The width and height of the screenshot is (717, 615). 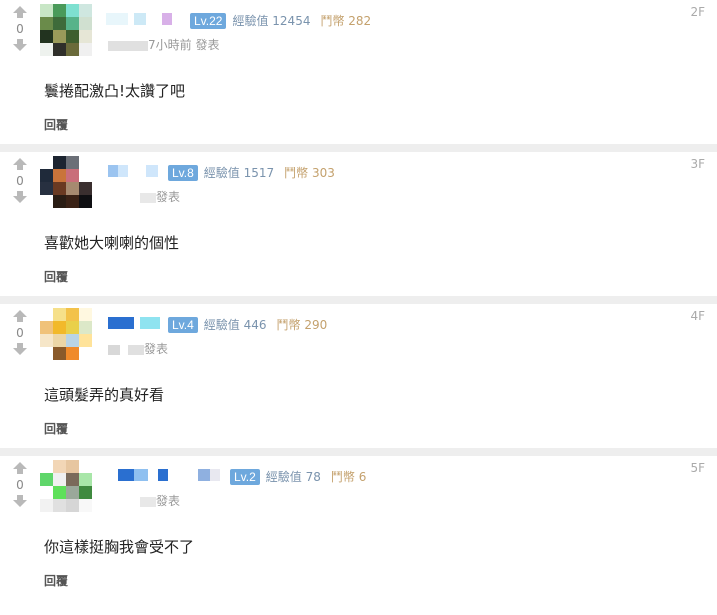 I want to click on floor-number: 4F, so click(x=697, y=316).